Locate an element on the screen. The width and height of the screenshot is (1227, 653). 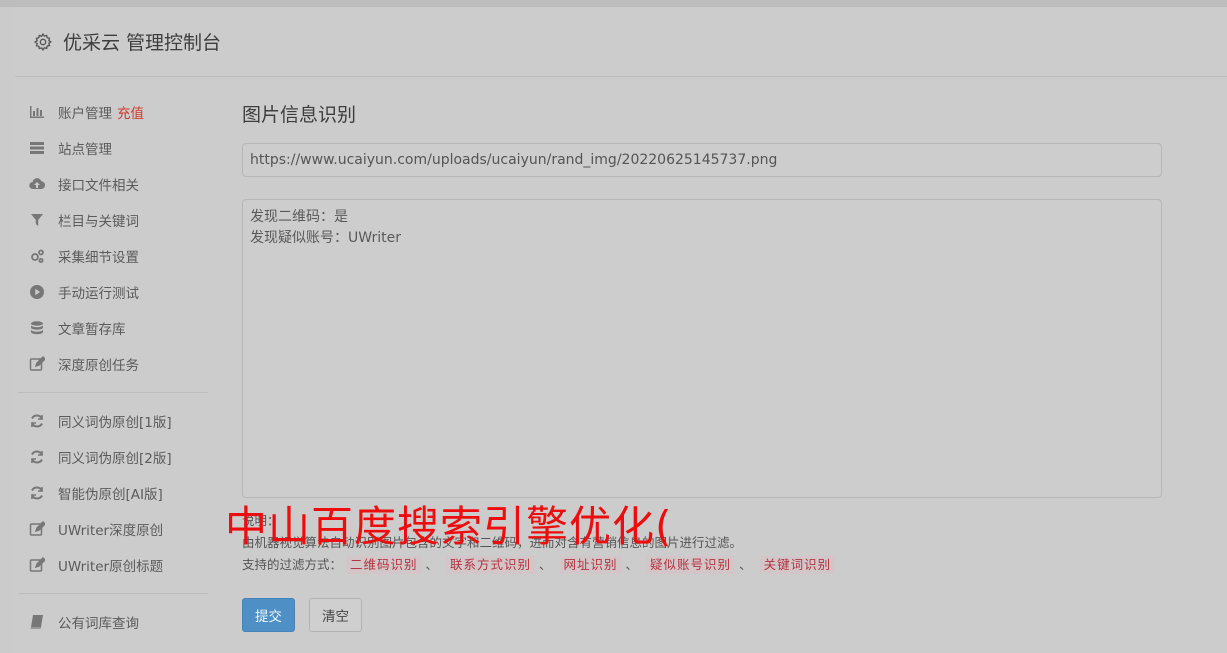
action-buttons: 提交 清空 is located at coordinates (702, 615).